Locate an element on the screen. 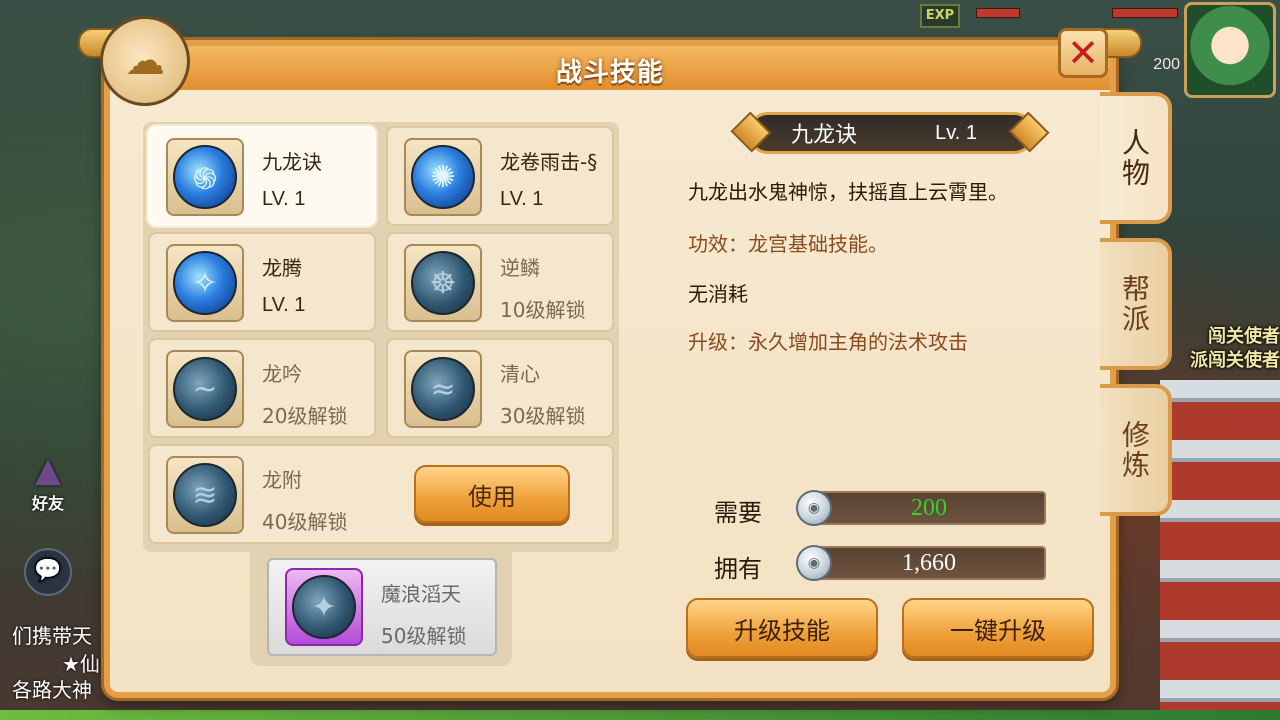  skill-icon-frame: ☸ is located at coordinates (443, 283).